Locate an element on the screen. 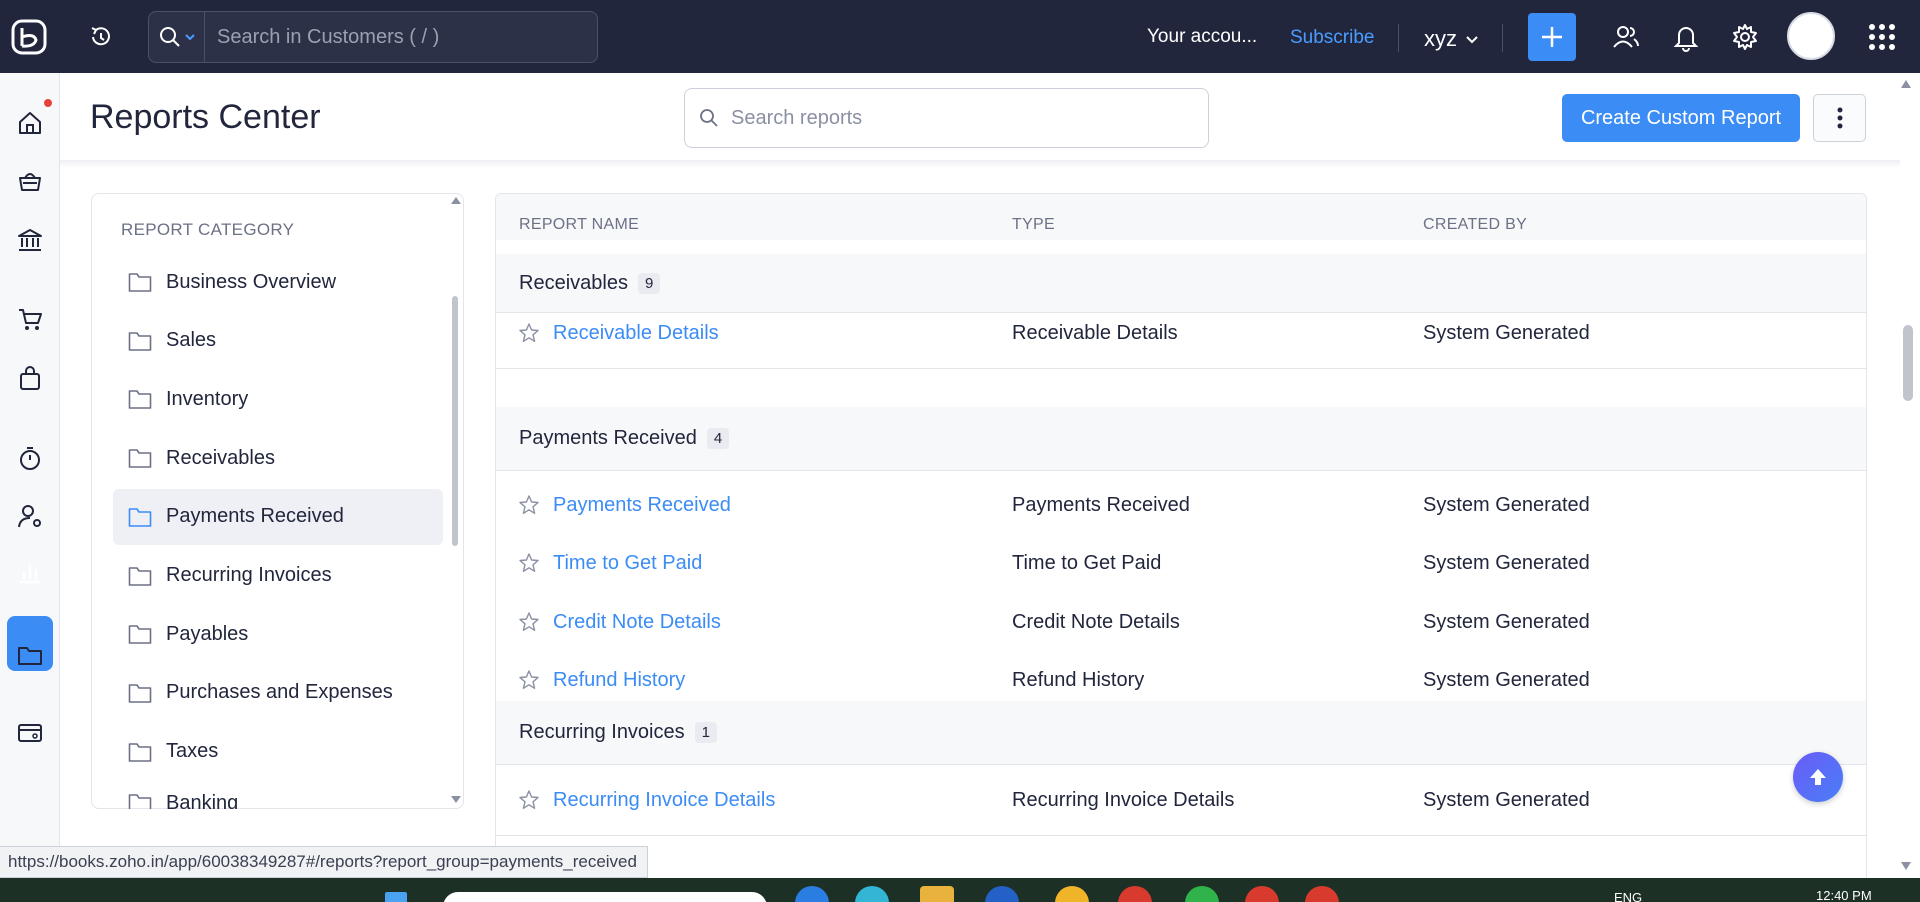 The height and width of the screenshot is (902, 1920). scroll-up-arrow-icon is located at coordinates (456, 200).